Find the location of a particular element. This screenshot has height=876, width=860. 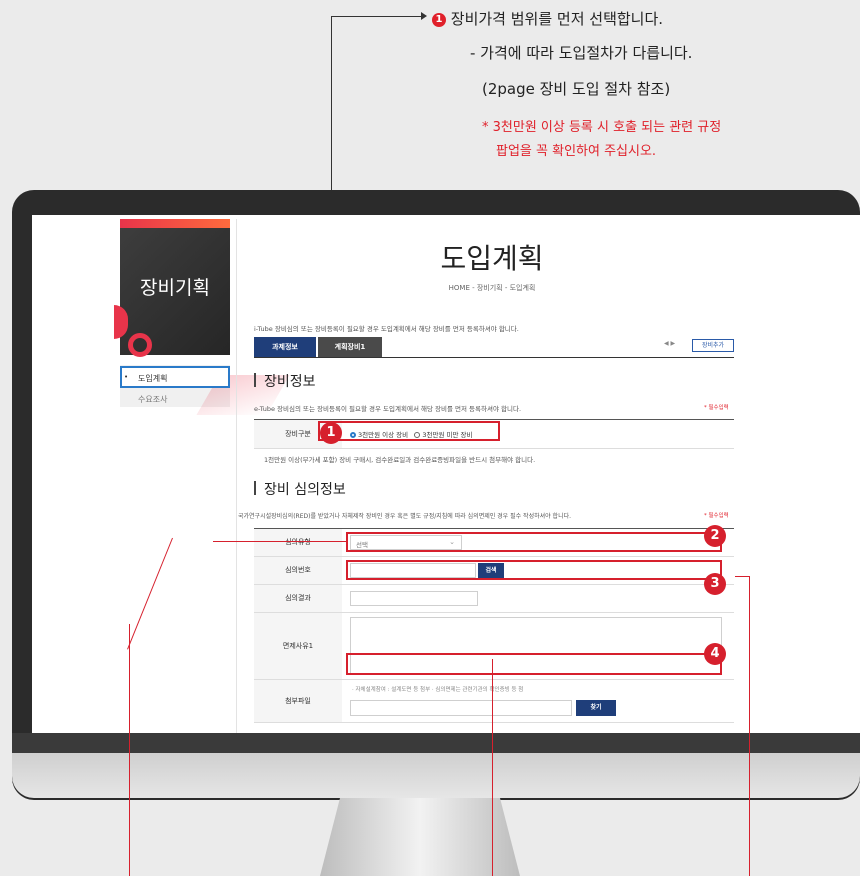

annotation-line-2: - 가격에 따라 도입절차가 다릅니다. is located at coordinates (581, 53).